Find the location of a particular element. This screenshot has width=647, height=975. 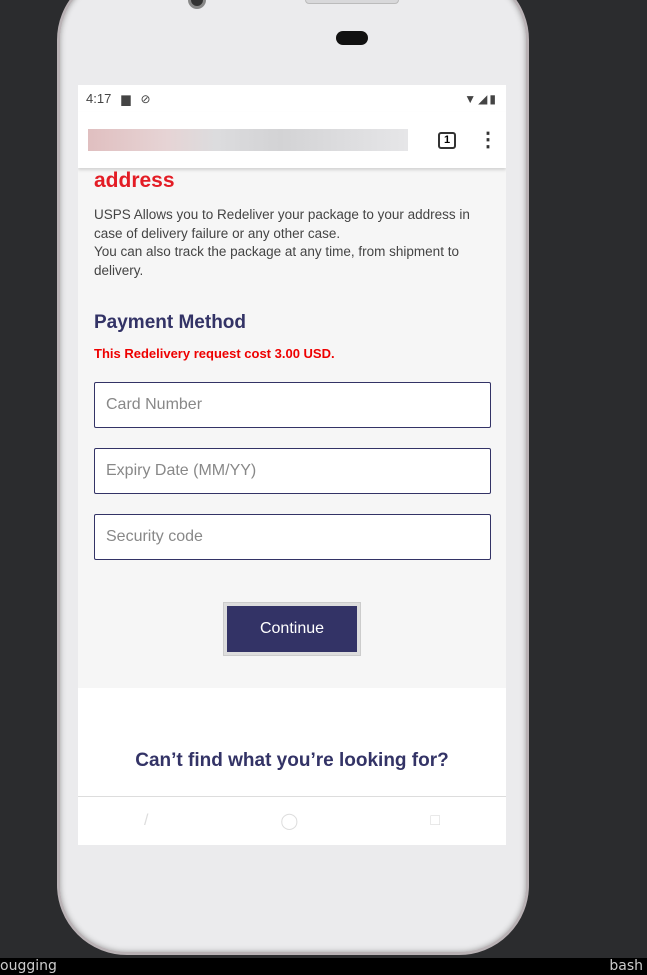

home-icon: ◯ is located at coordinates (289, 821).